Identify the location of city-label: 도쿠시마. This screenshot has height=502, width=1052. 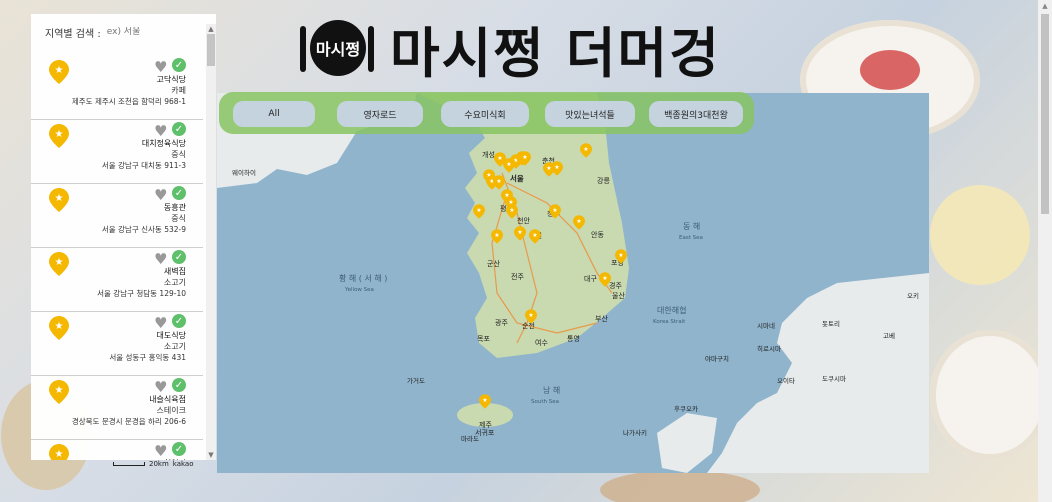
(834, 378).